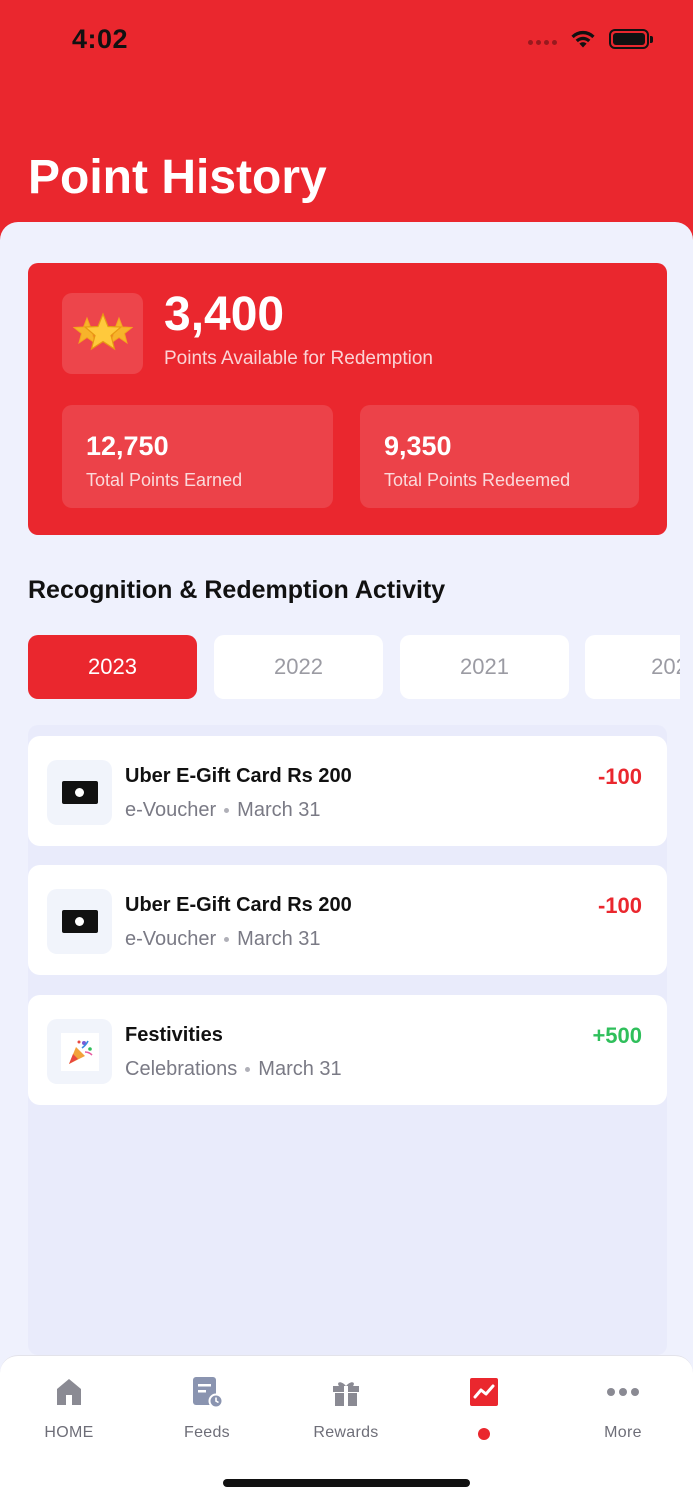 This screenshot has width=693, height=1500. I want to click on star-icon, so click(102, 333).